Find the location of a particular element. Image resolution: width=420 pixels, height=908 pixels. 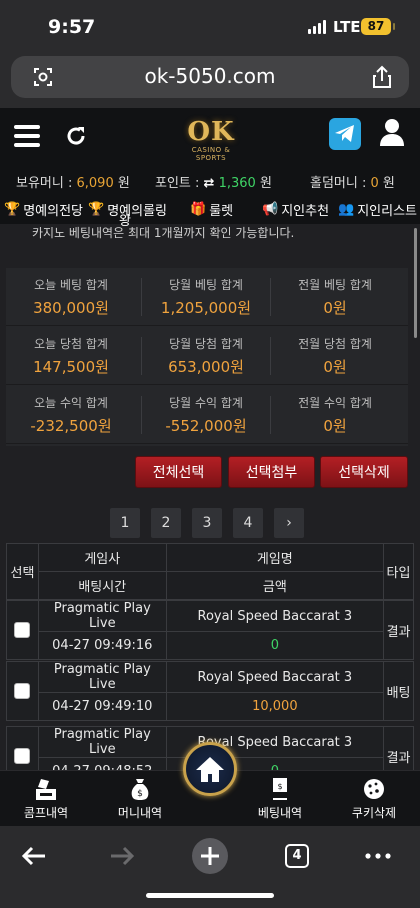

delete-selected-button: 선택삭제 is located at coordinates (364, 472).